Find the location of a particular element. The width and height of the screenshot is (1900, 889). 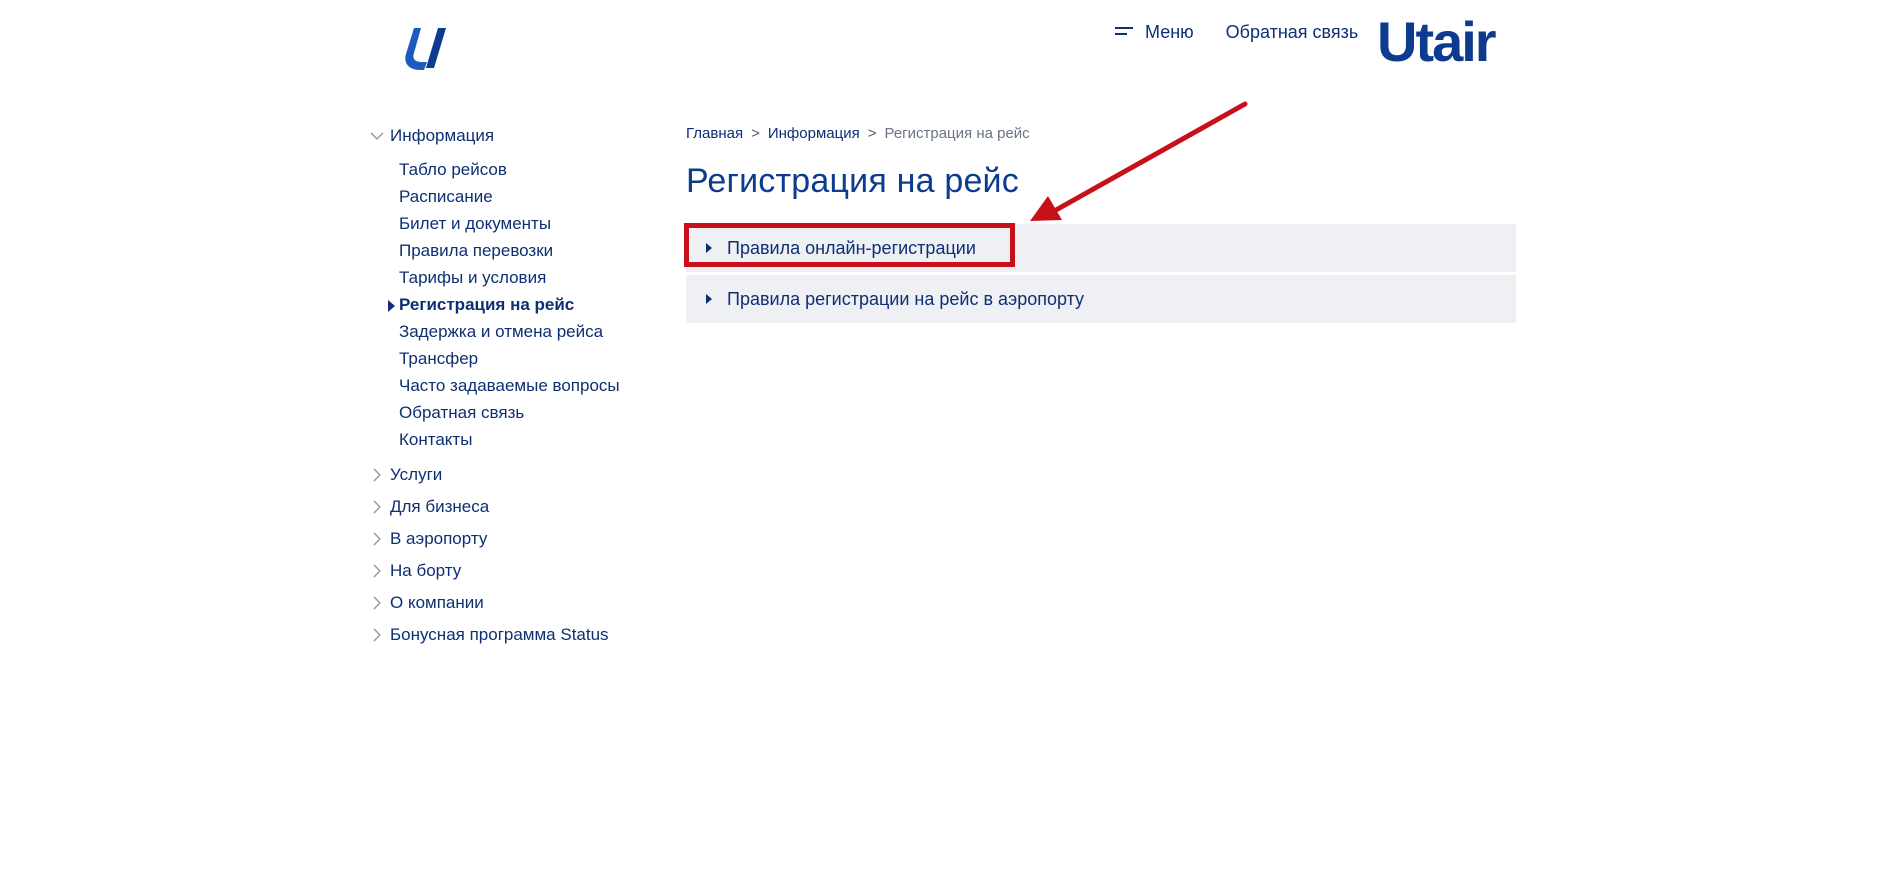

accordion-item: Правила регистрации на рейс в аэропорту is located at coordinates (1101, 299).